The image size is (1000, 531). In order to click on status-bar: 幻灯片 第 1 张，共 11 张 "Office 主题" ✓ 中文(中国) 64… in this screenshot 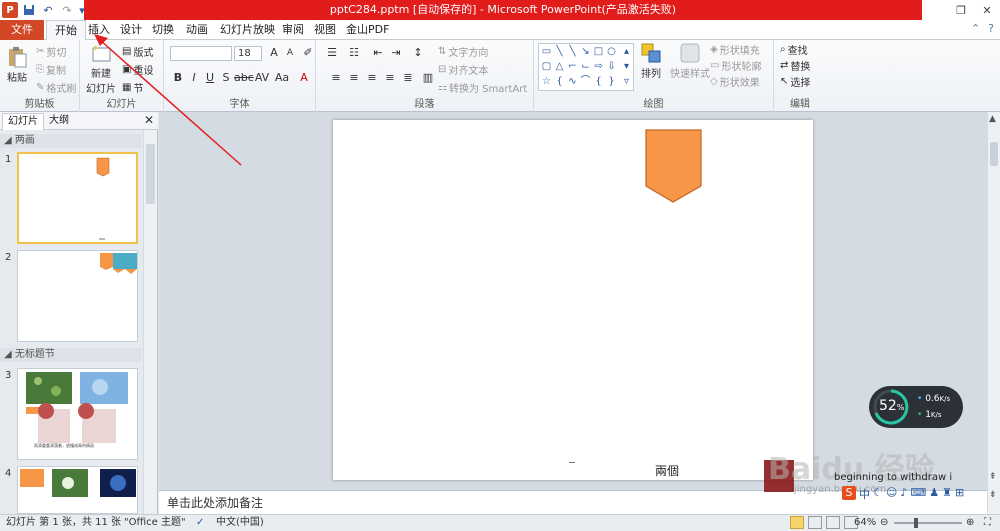, I will do `click(500, 522)`.